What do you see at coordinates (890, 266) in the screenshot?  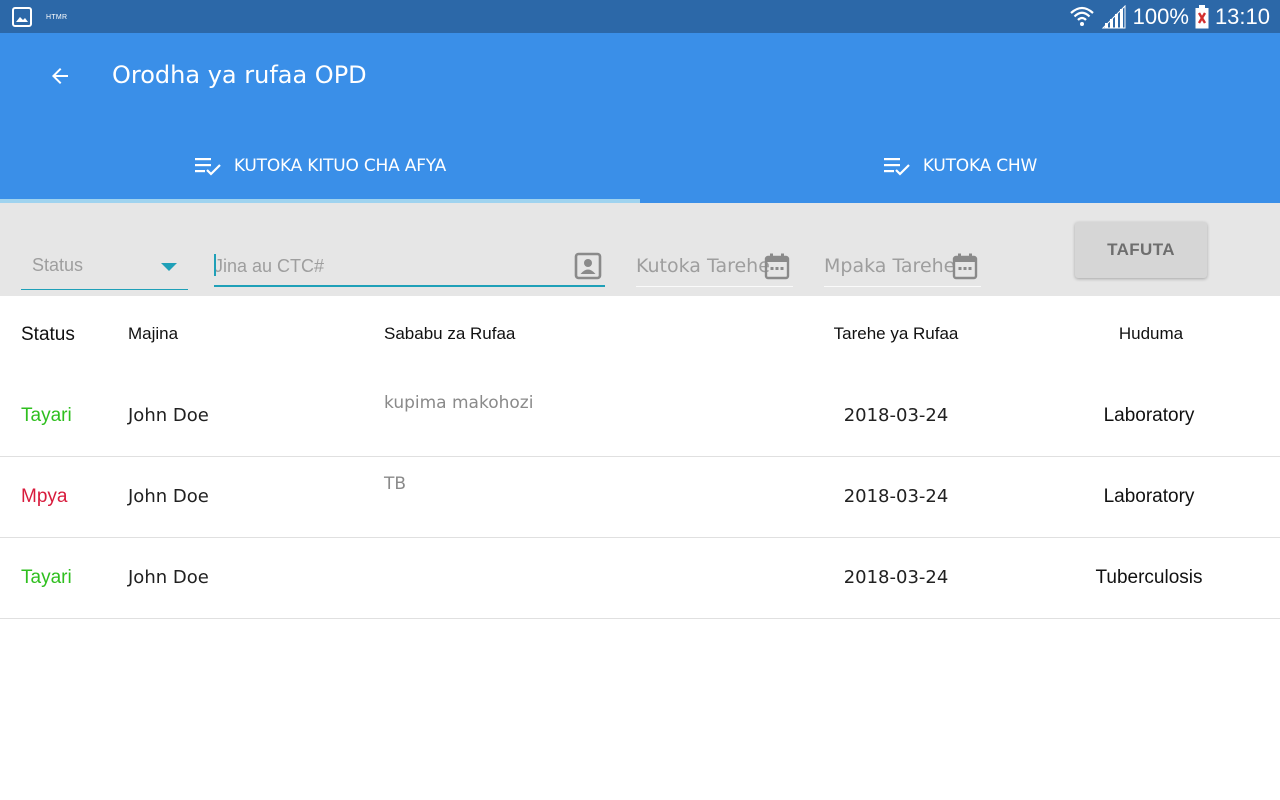 I see `to-date-placeholder: Mpaka Tarehe` at bounding box center [890, 266].